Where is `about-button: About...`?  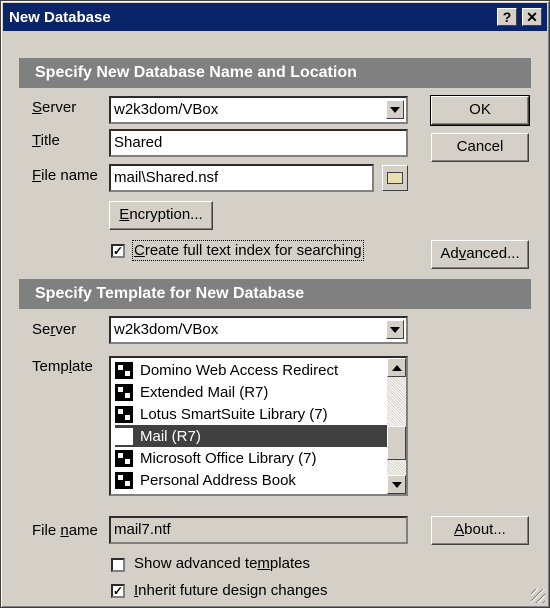
about-button: About... is located at coordinates (480, 530).